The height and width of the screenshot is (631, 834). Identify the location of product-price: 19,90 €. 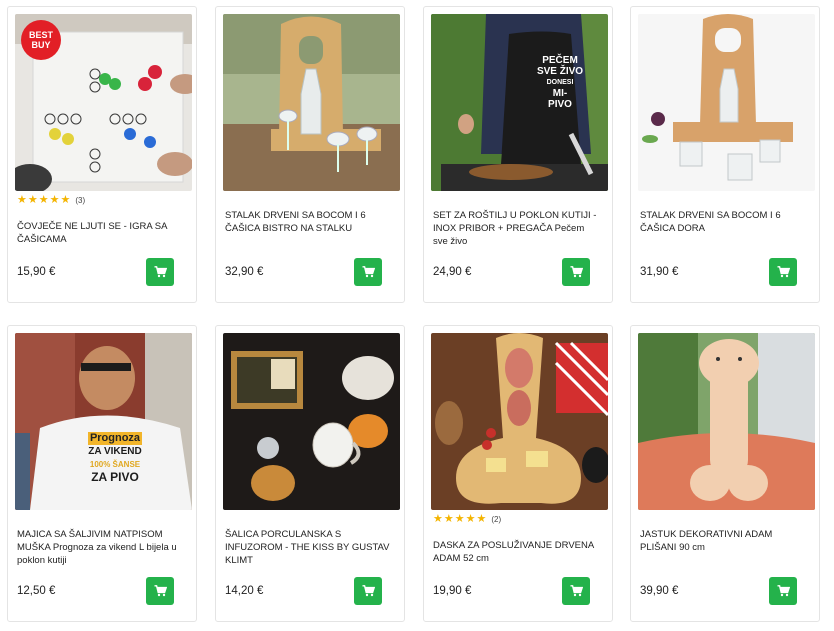
(452, 591).